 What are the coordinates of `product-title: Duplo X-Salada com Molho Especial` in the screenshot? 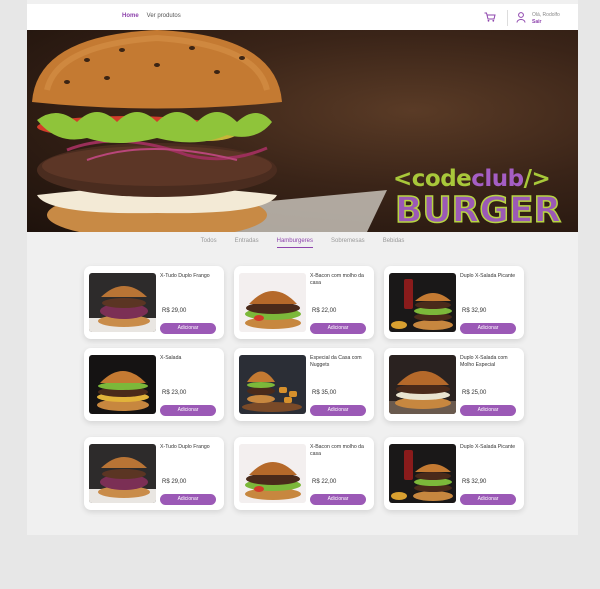 It's located at (484, 361).